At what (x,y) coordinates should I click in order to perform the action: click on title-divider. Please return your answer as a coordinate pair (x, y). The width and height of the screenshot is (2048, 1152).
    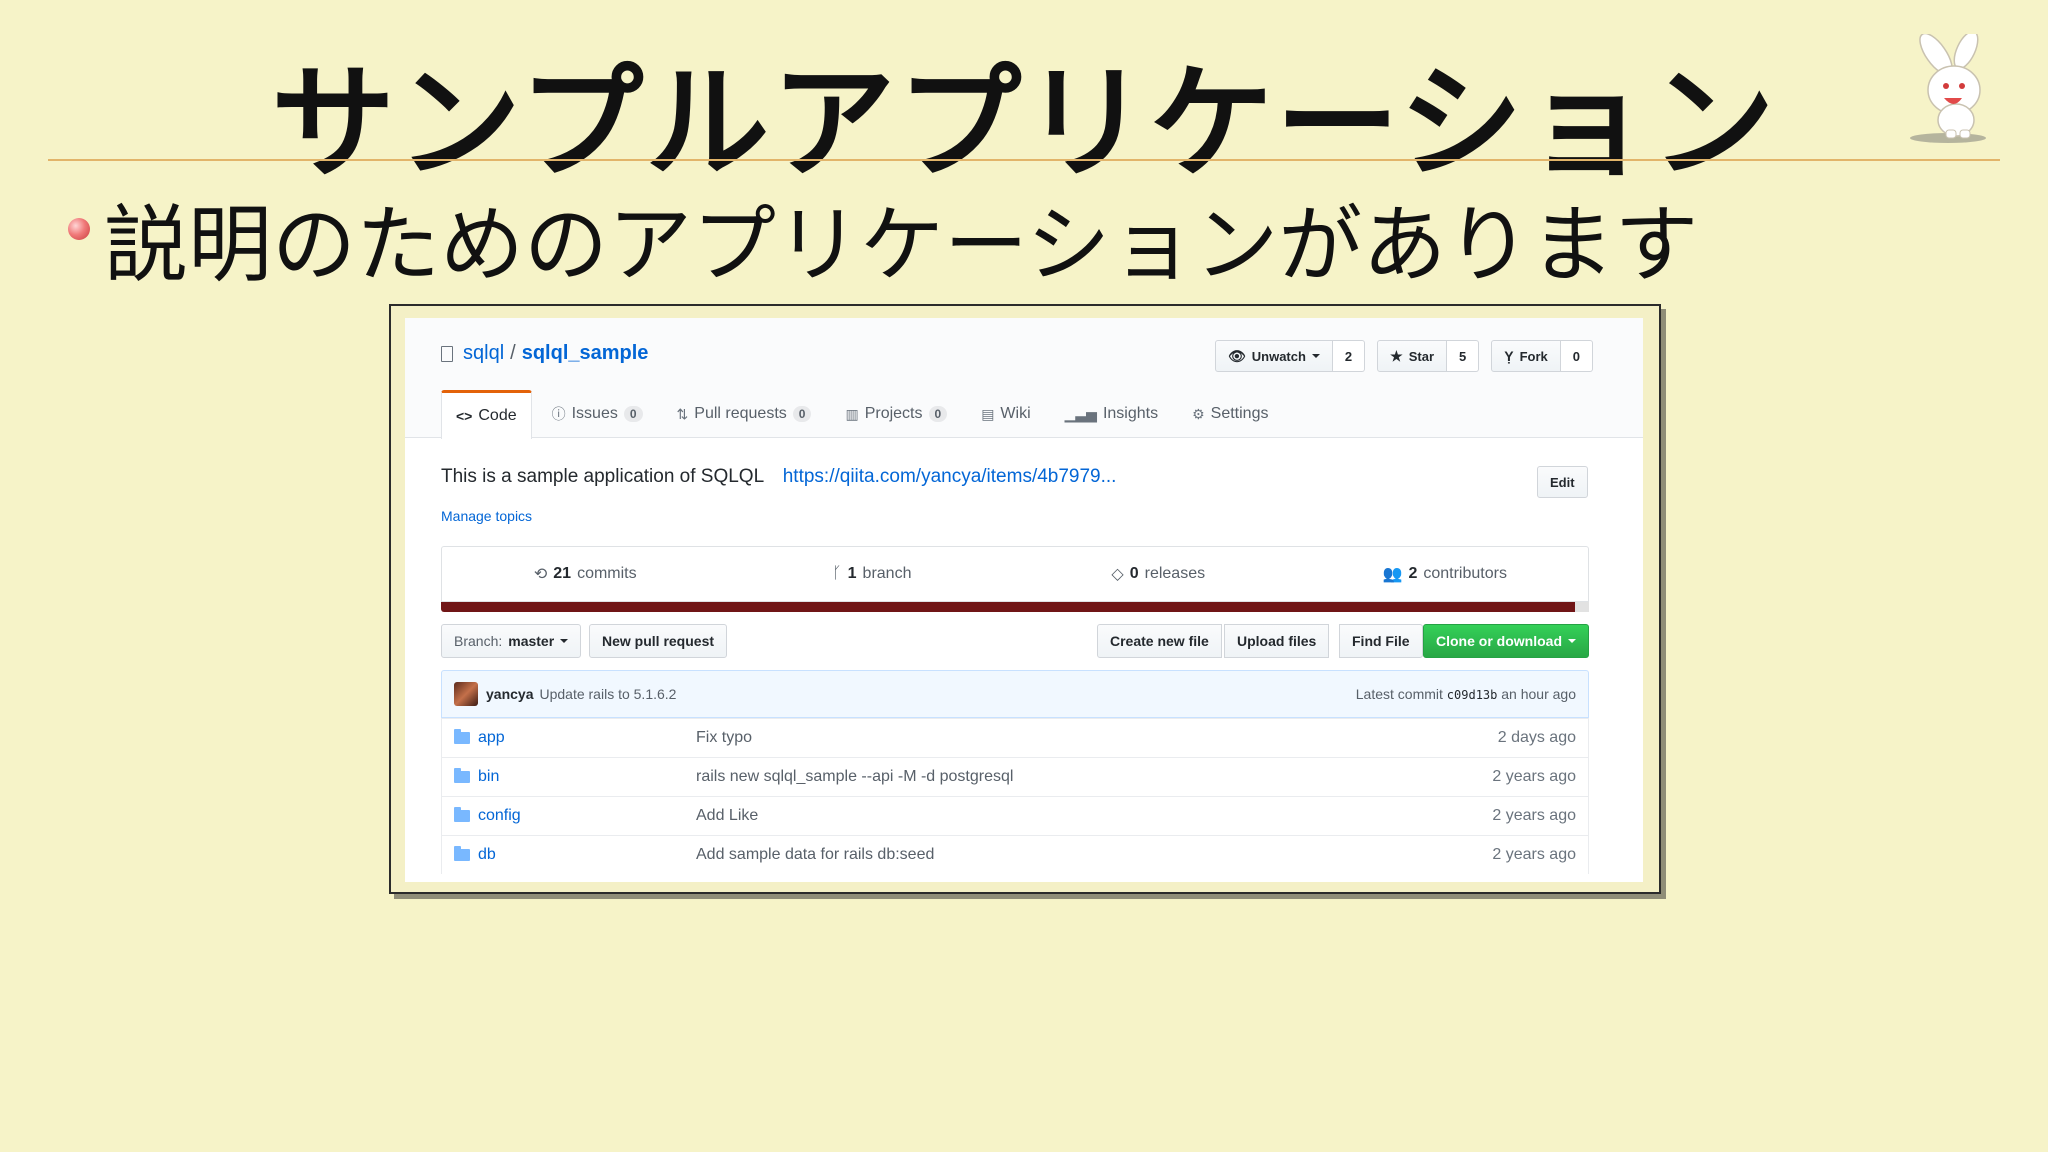
    Looking at the image, I should click on (1024, 160).